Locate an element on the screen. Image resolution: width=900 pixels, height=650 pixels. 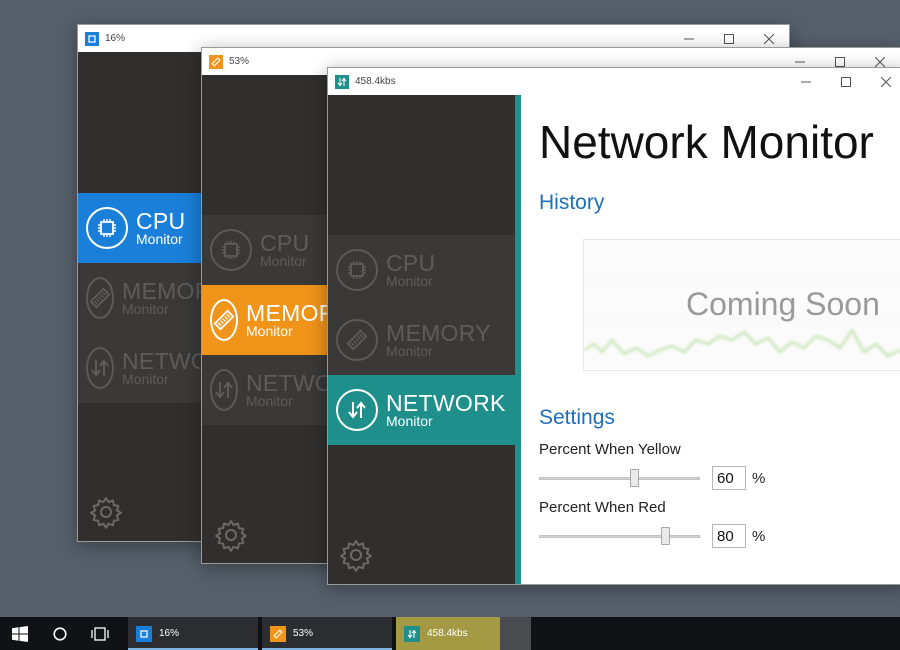
nav-title: MEMORY is located at coordinates (438, 332).